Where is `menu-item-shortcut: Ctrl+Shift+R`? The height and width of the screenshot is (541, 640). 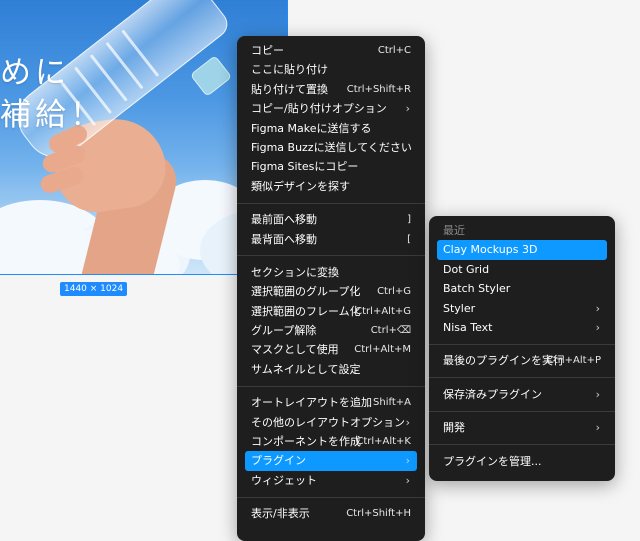 menu-item-shortcut: Ctrl+Shift+R is located at coordinates (378, 89).